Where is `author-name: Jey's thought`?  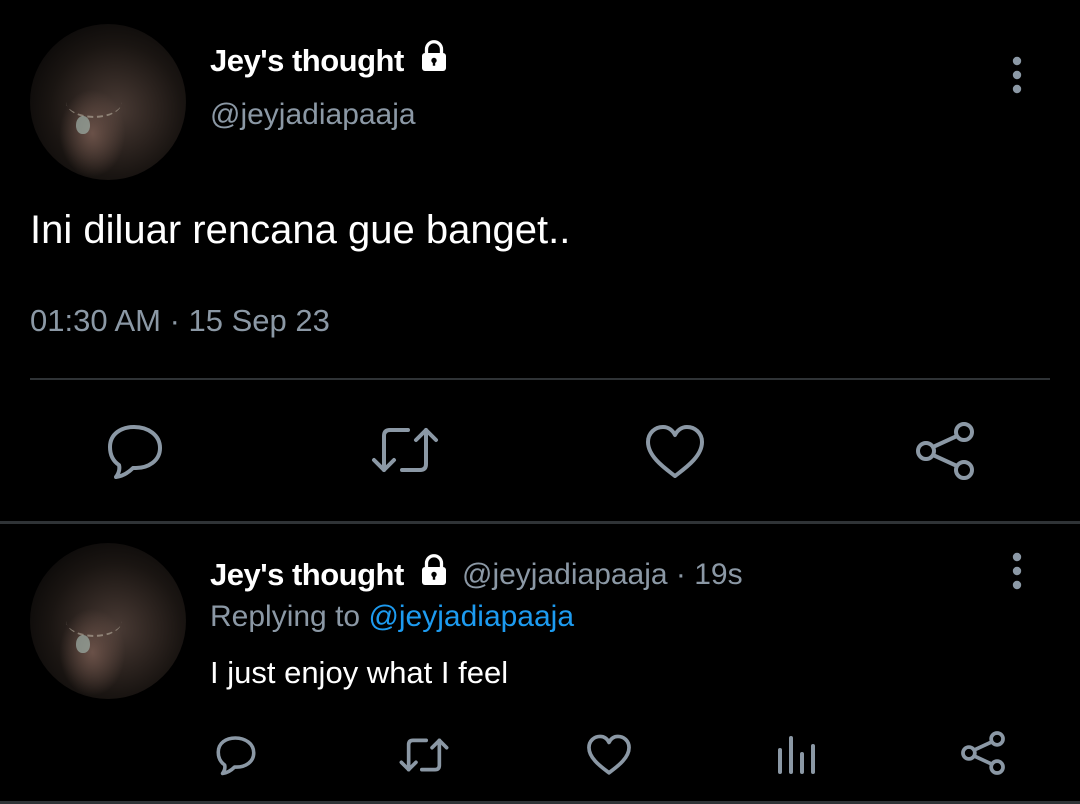
author-name: Jey's thought is located at coordinates (307, 61).